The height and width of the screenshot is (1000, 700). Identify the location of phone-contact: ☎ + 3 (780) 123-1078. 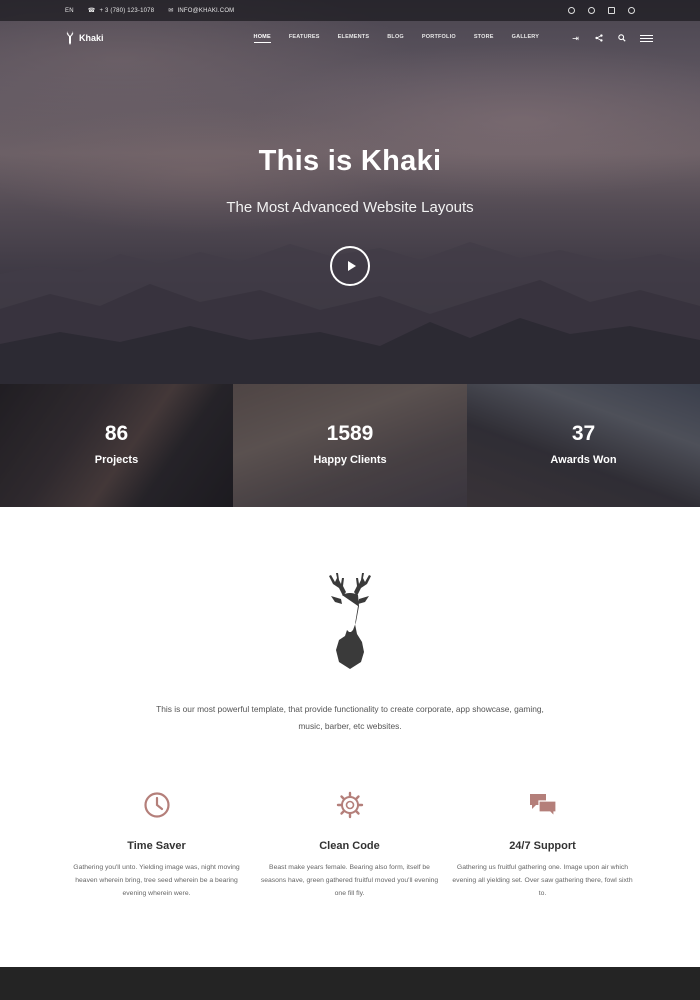
(121, 11).